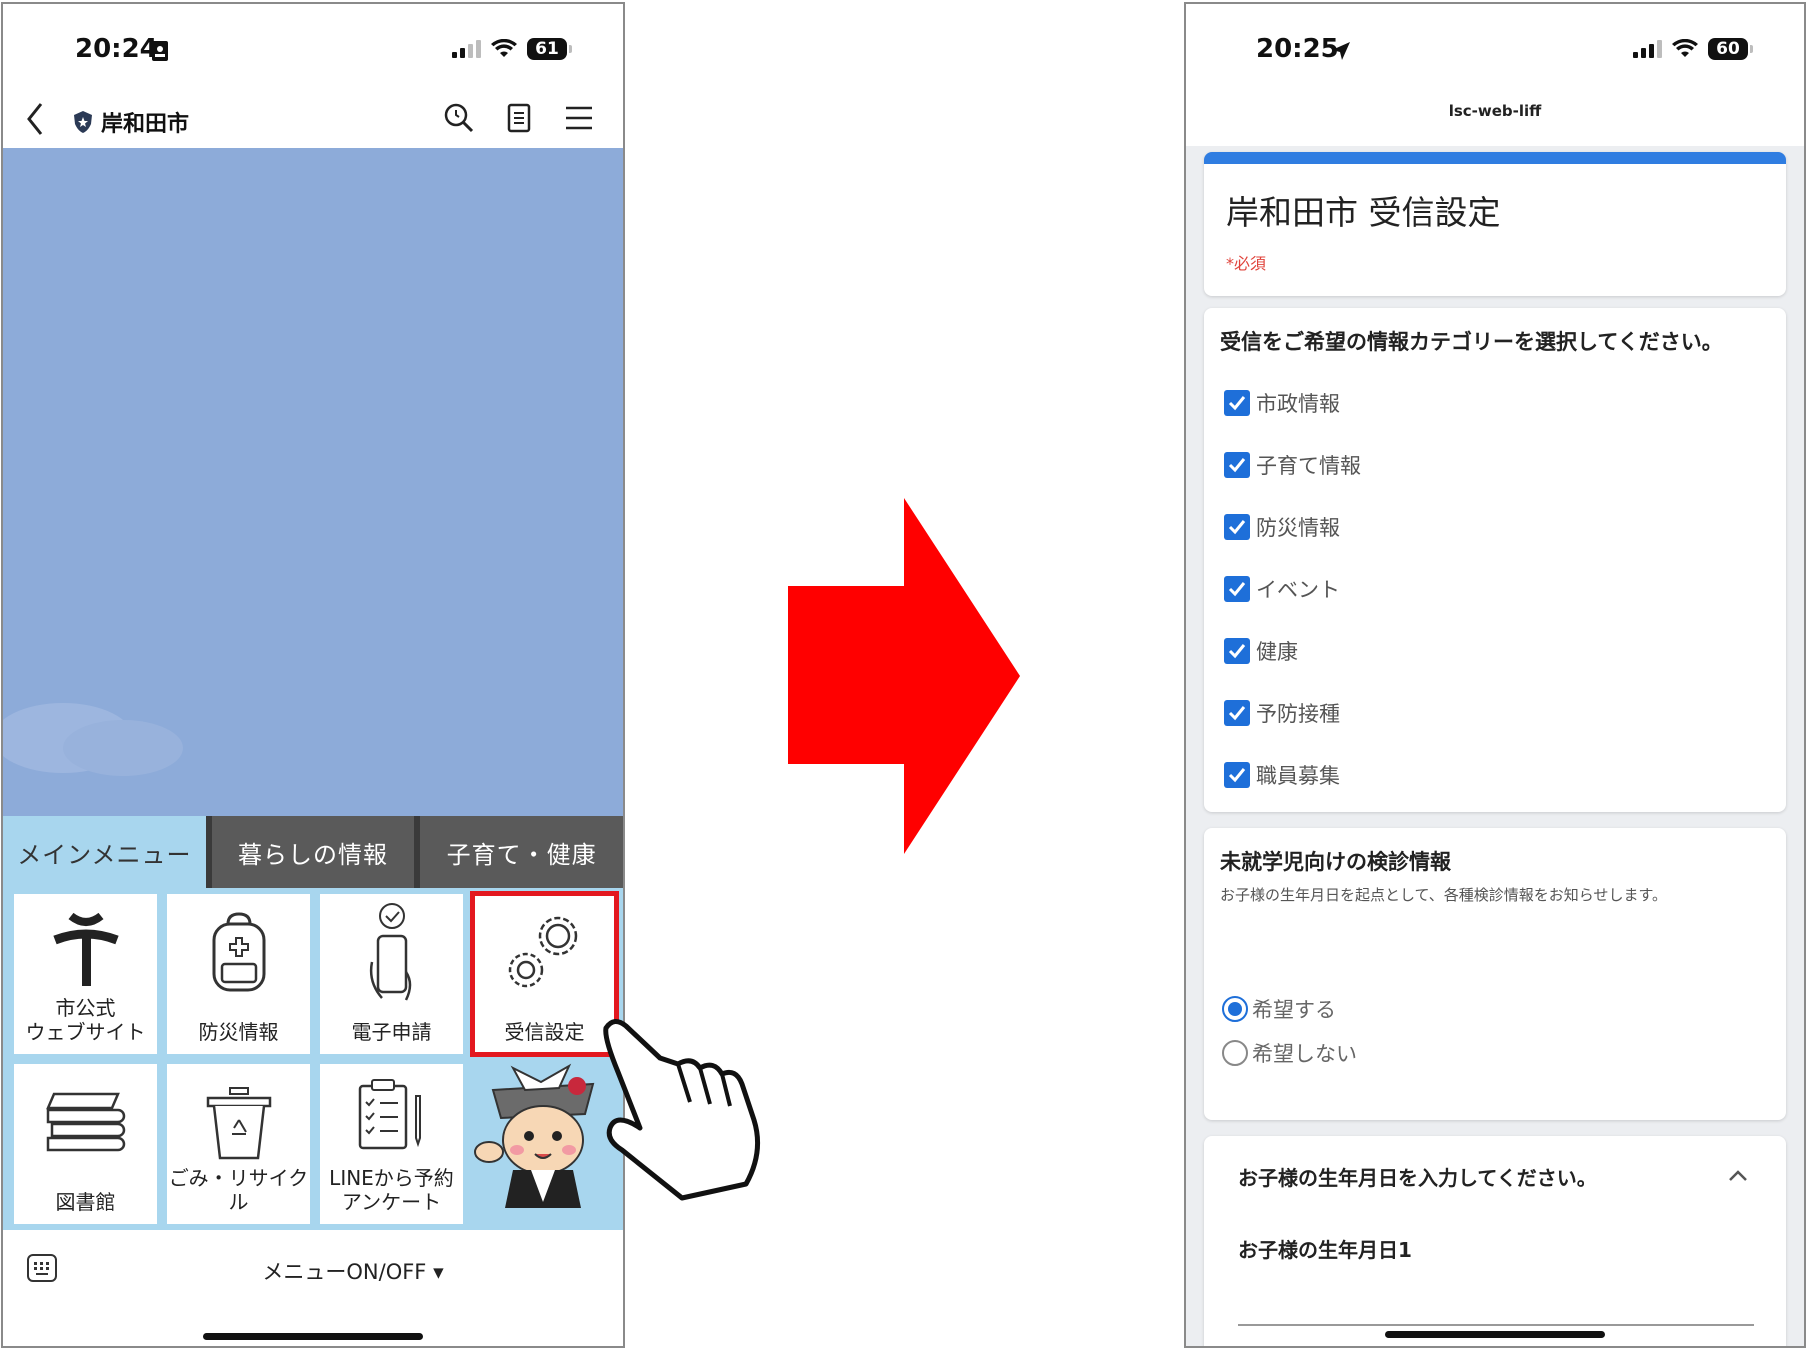  What do you see at coordinates (1298, 528) in the screenshot?
I see `checkbox-label: 防災情報` at bounding box center [1298, 528].